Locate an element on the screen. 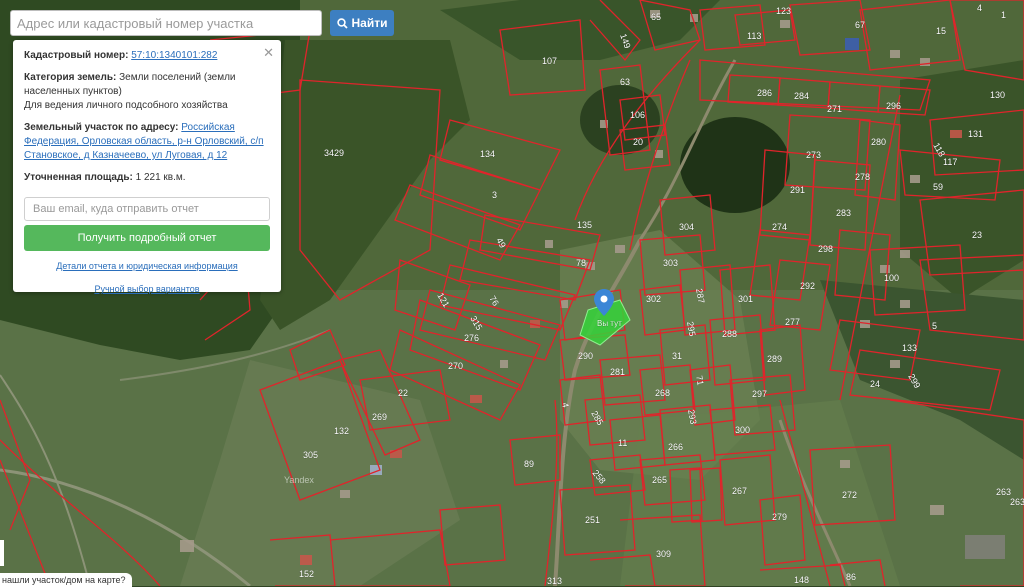  plot-number-label: 303 is located at coordinates (670, 263).